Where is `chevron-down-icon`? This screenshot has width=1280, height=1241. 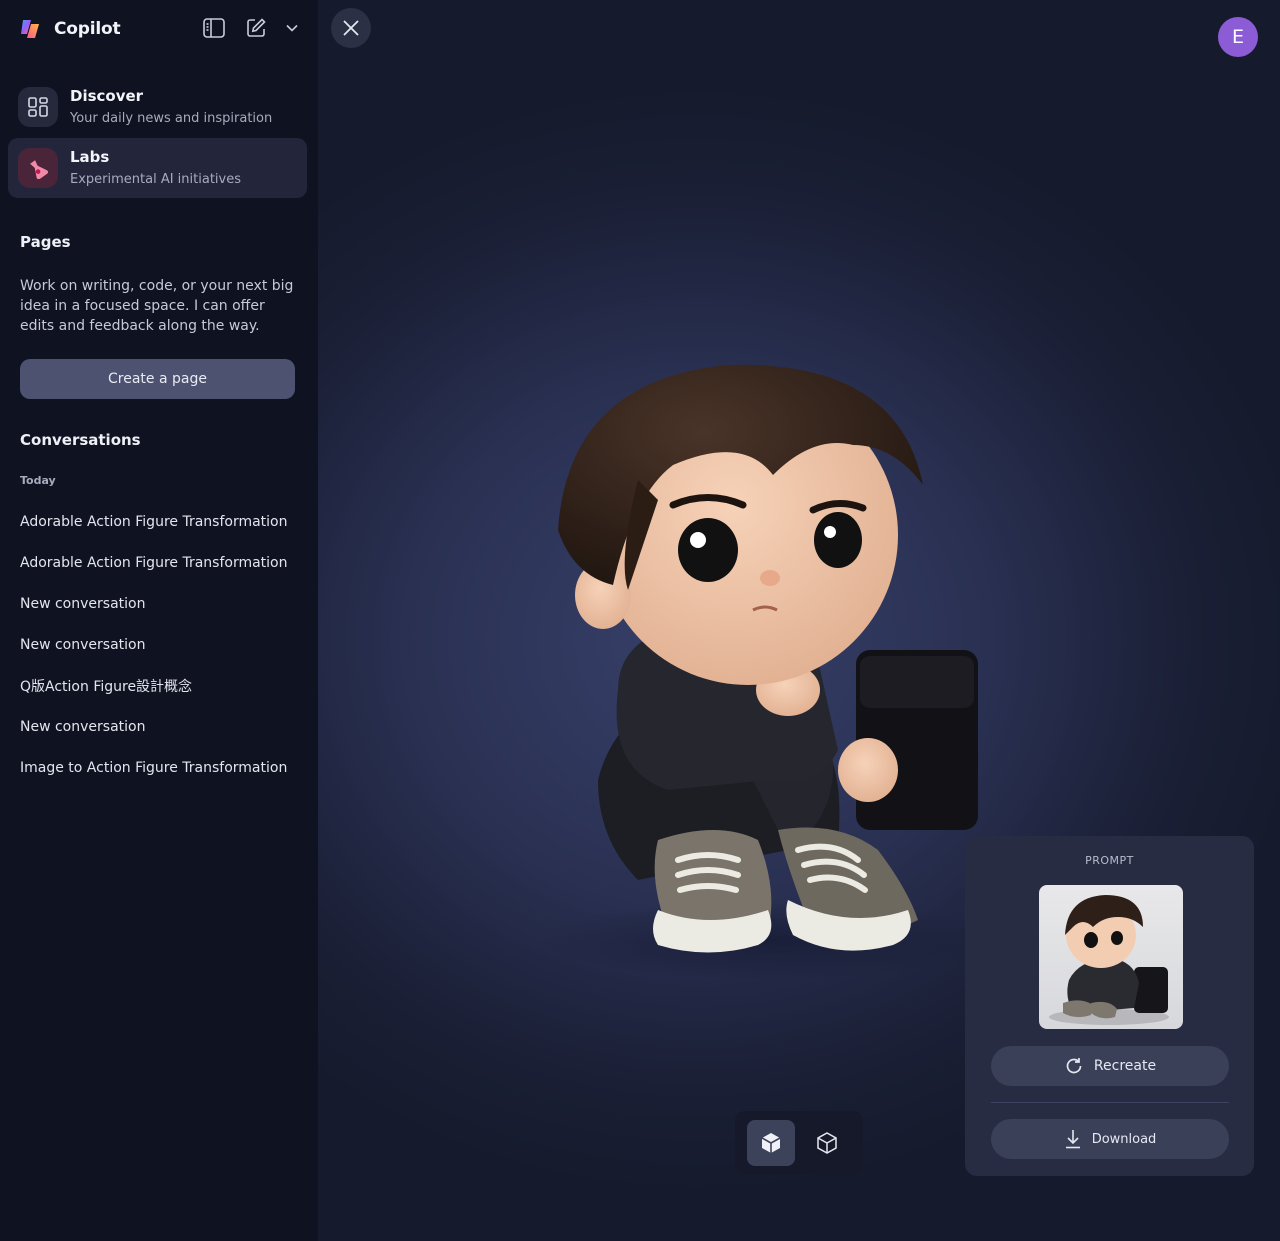
chevron-down-icon is located at coordinates (292, 28).